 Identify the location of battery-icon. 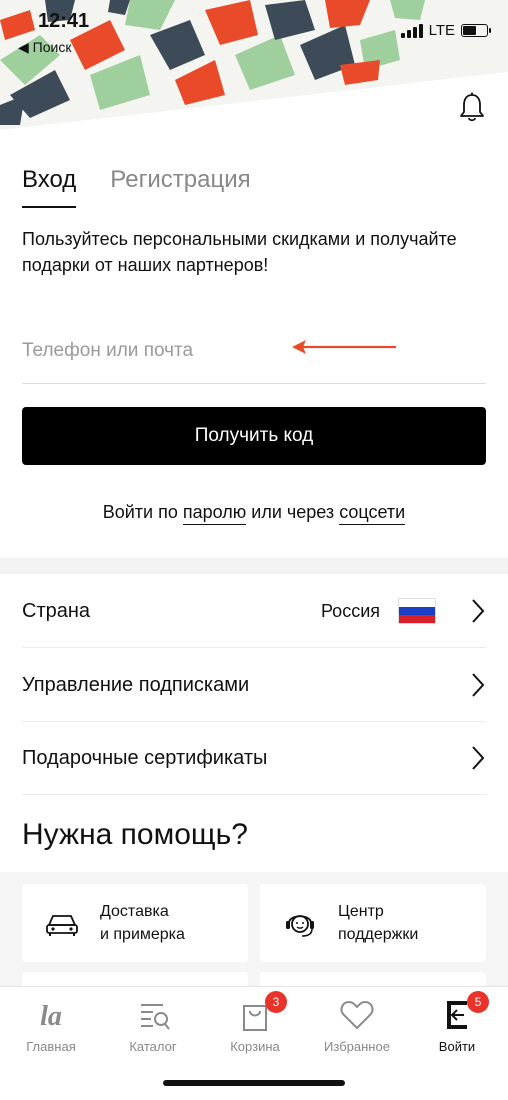
(476, 30).